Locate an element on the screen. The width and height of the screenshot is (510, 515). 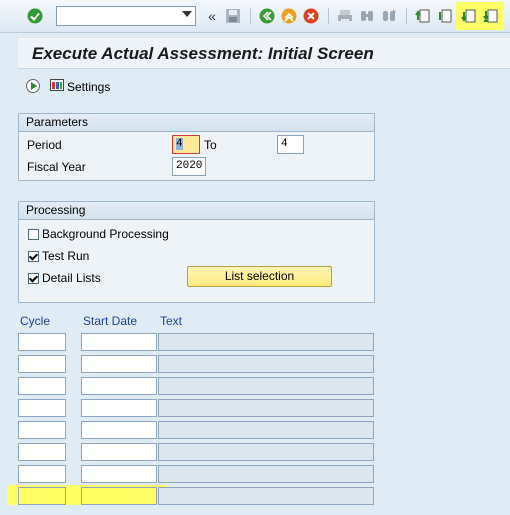
background-processing-label: Background Processing is located at coordinates (105, 234).